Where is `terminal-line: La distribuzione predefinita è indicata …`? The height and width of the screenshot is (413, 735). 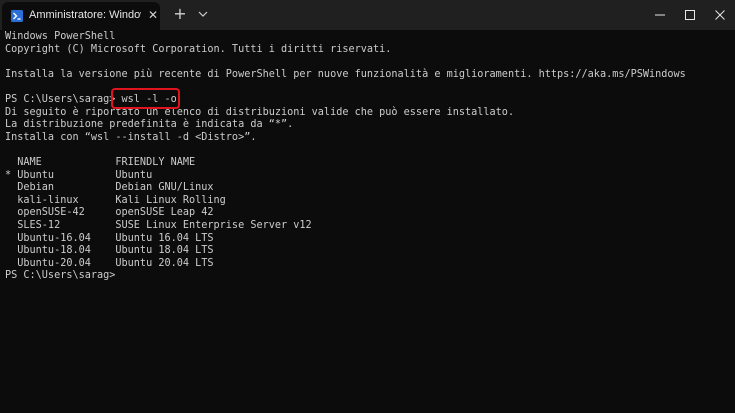
terminal-line: La distribuzione predefinita è indicata … is located at coordinates (149, 125).